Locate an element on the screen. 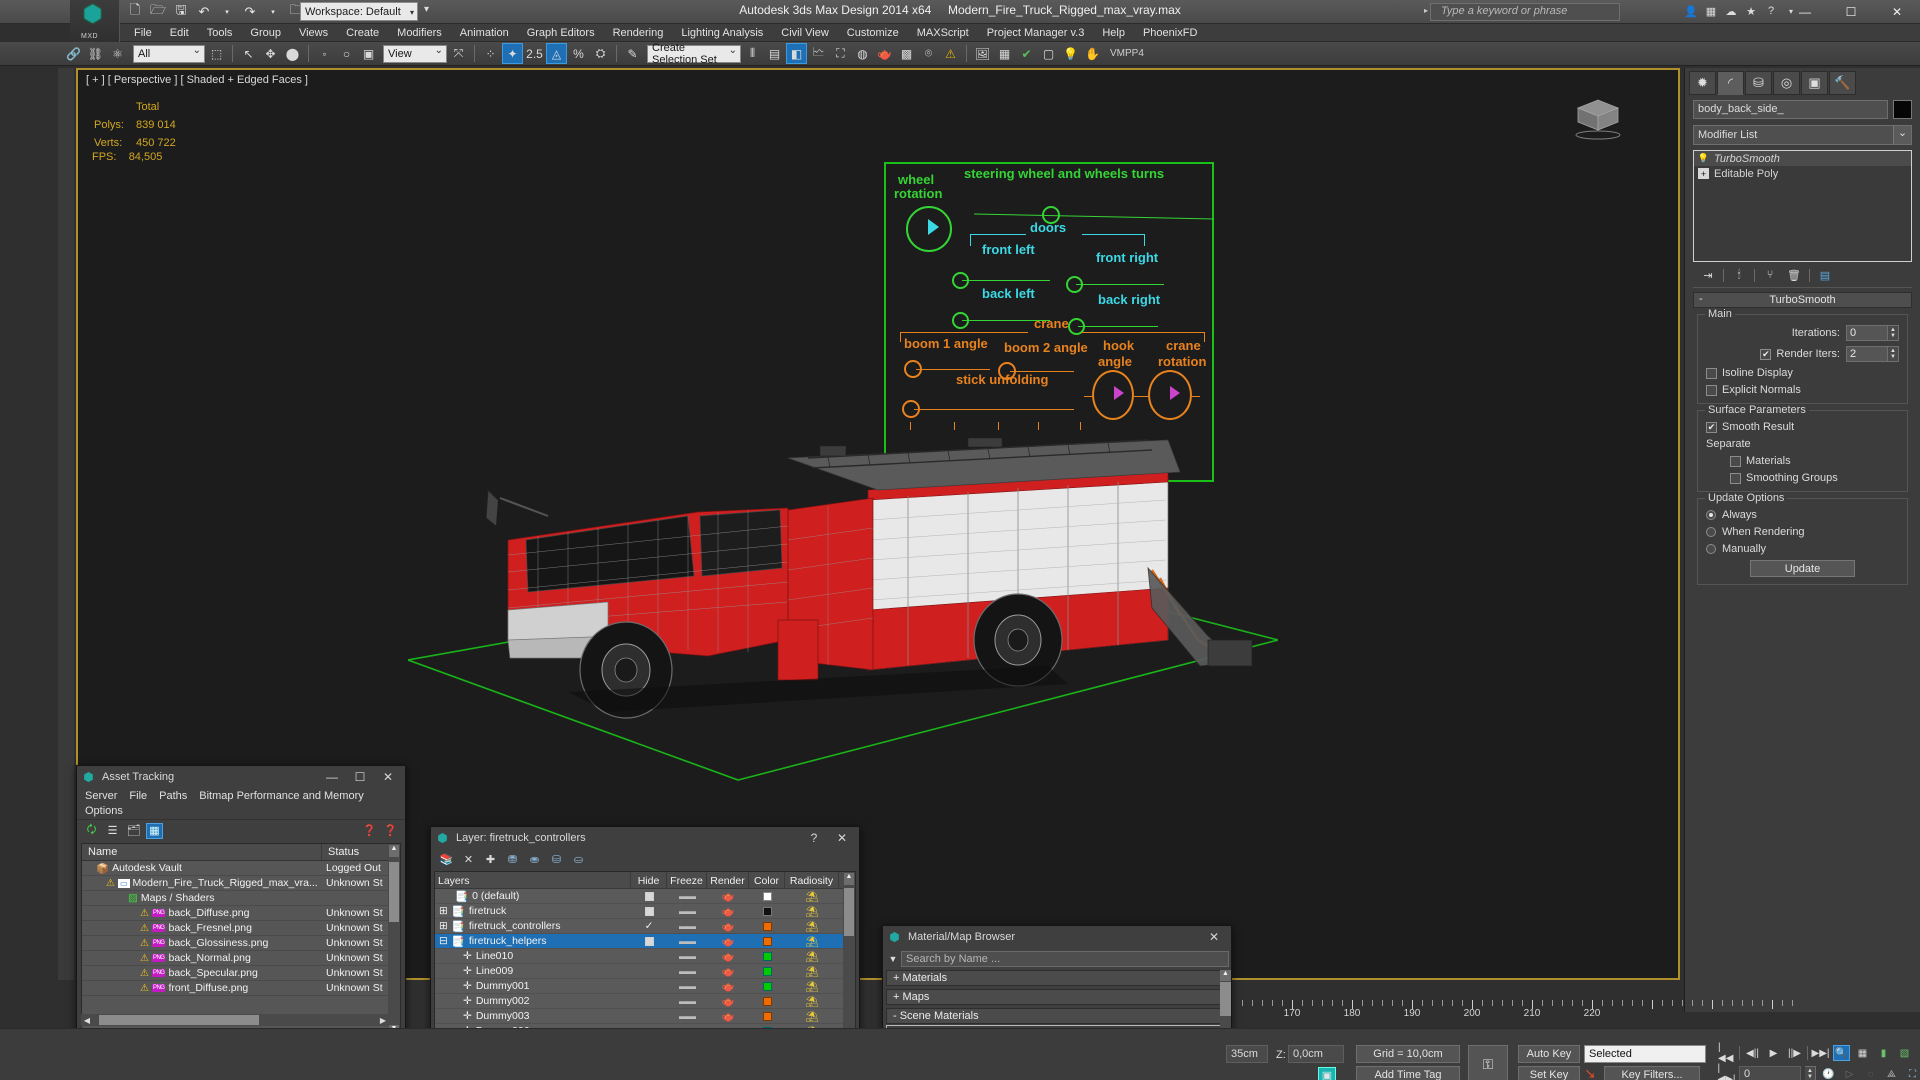 The width and height of the screenshot is (1920, 1080). smoothing-groups-checkbox is located at coordinates (1735, 478).